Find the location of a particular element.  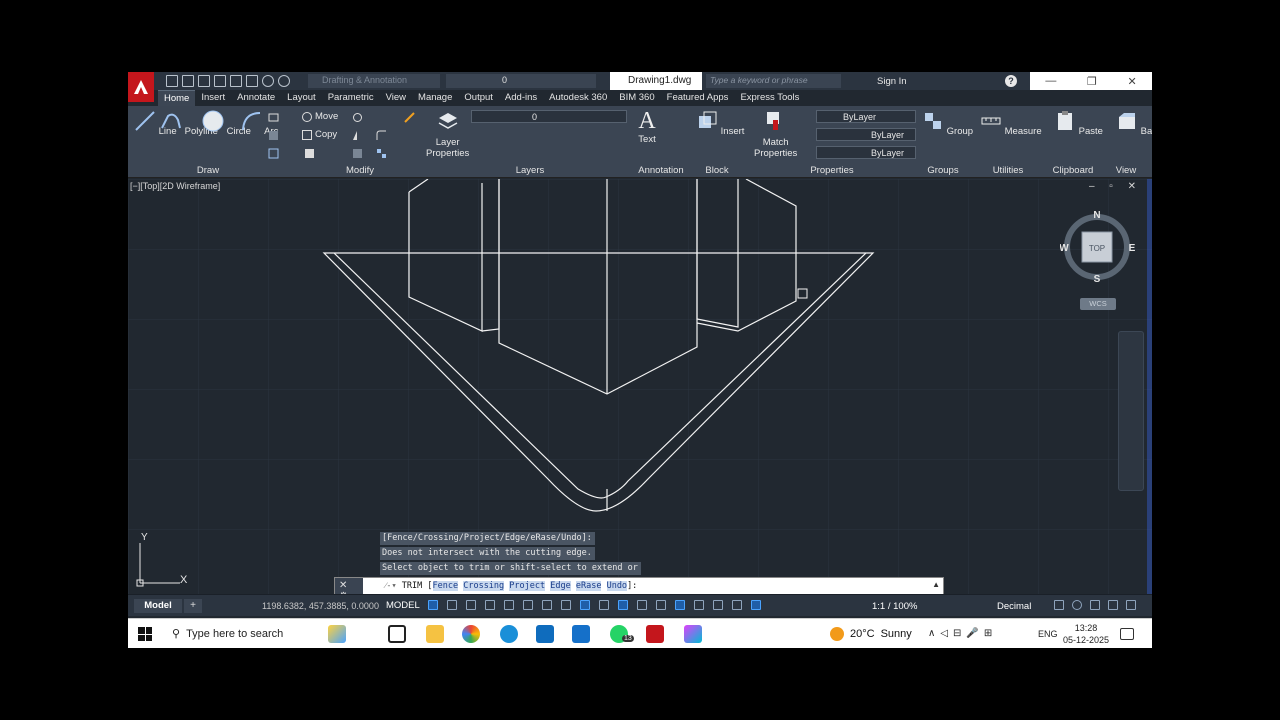

command-keyword-crossing: Crossing is located at coordinates (484, 586).